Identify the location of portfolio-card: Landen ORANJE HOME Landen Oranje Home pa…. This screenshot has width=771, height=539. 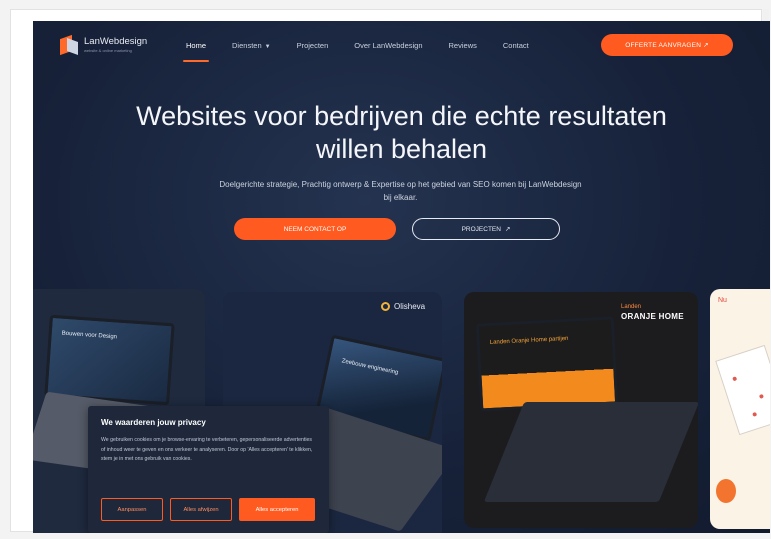
(581, 410).